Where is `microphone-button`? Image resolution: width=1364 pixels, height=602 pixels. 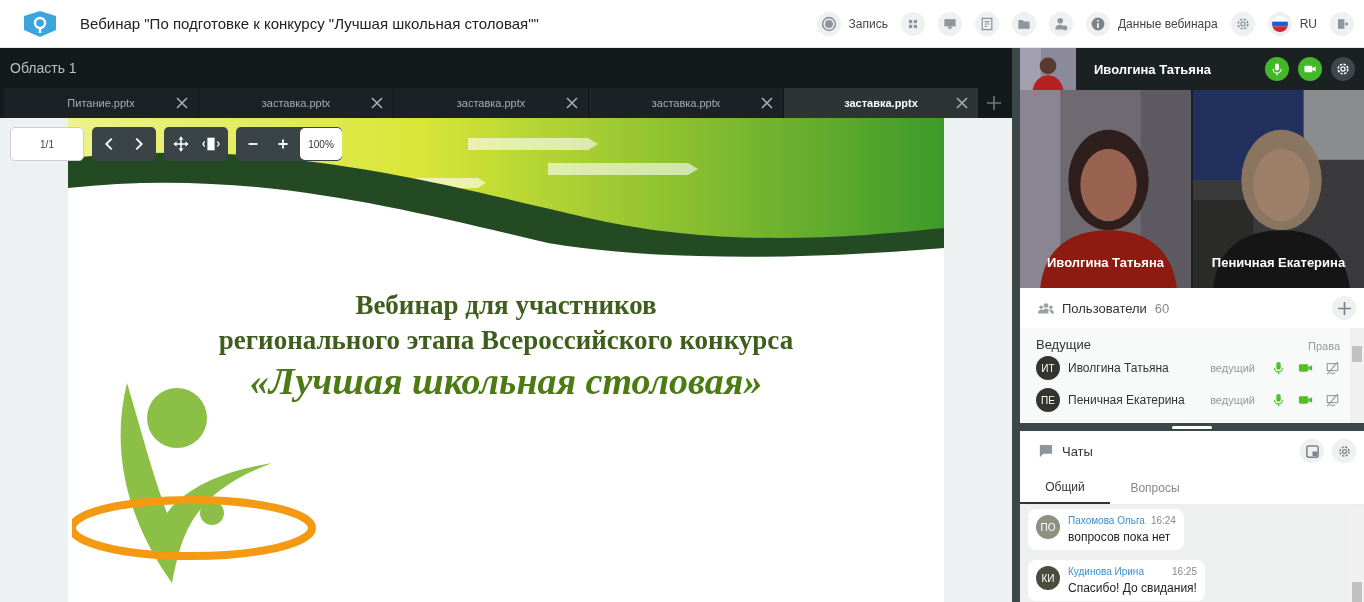
microphone-button is located at coordinates (1277, 69).